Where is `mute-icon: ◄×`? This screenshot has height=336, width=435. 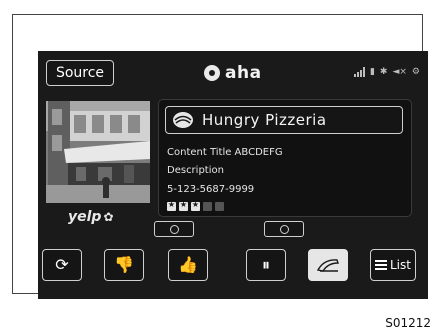 mute-icon: ◄× is located at coordinates (399, 72).